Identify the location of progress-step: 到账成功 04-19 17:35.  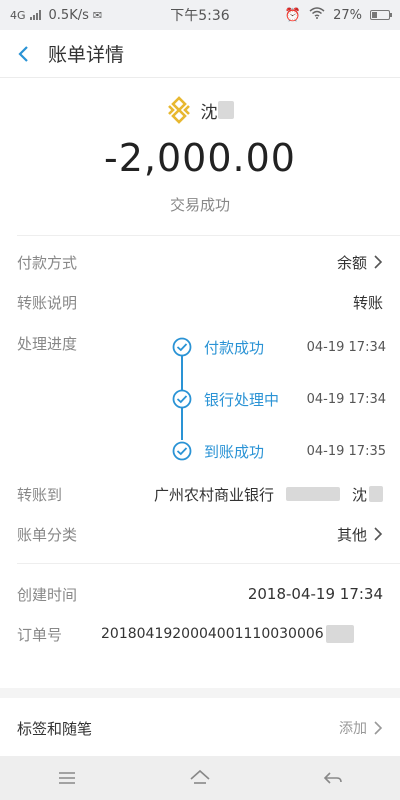
(279, 451).